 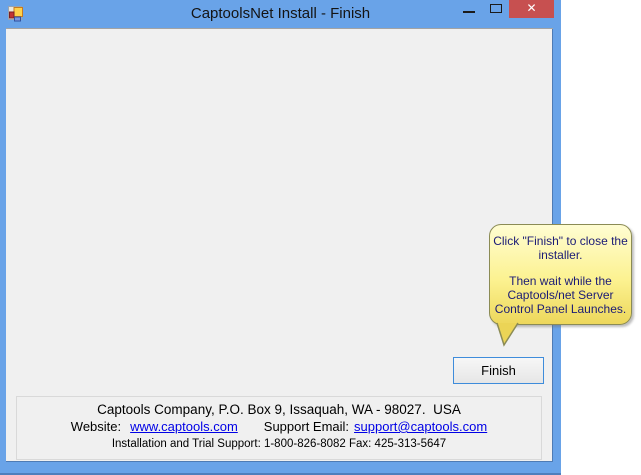 I want to click on support-email-label: Support Email:, so click(x=306, y=426).